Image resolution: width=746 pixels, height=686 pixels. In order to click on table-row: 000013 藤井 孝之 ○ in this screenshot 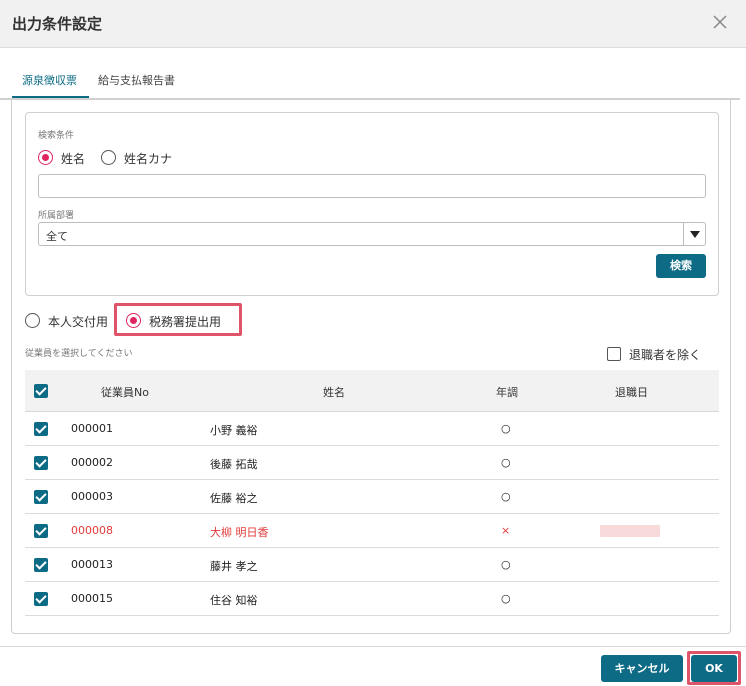, I will do `click(372, 565)`.